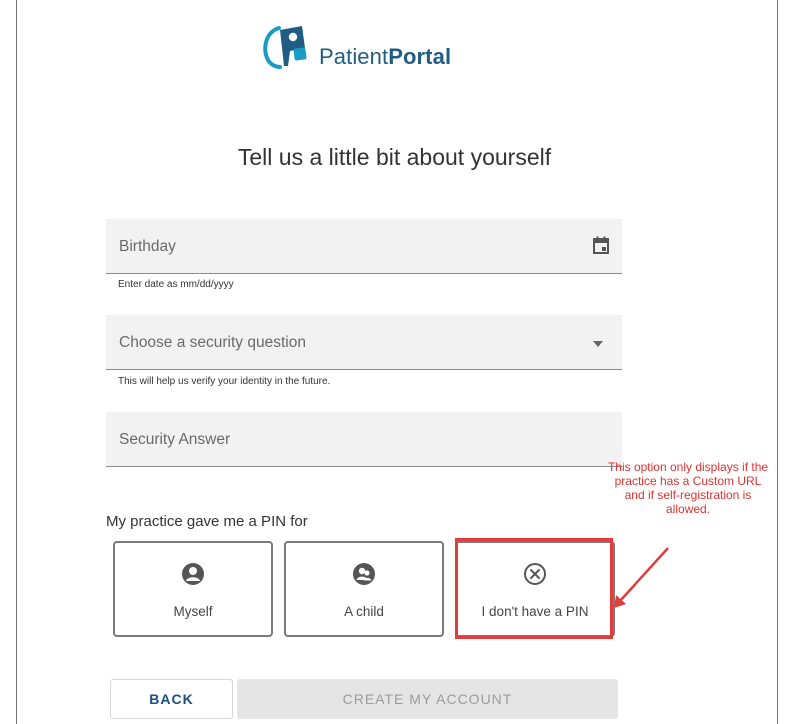  What do you see at coordinates (534, 588) in the screenshot?
I see `annotation-highlight-box` at bounding box center [534, 588].